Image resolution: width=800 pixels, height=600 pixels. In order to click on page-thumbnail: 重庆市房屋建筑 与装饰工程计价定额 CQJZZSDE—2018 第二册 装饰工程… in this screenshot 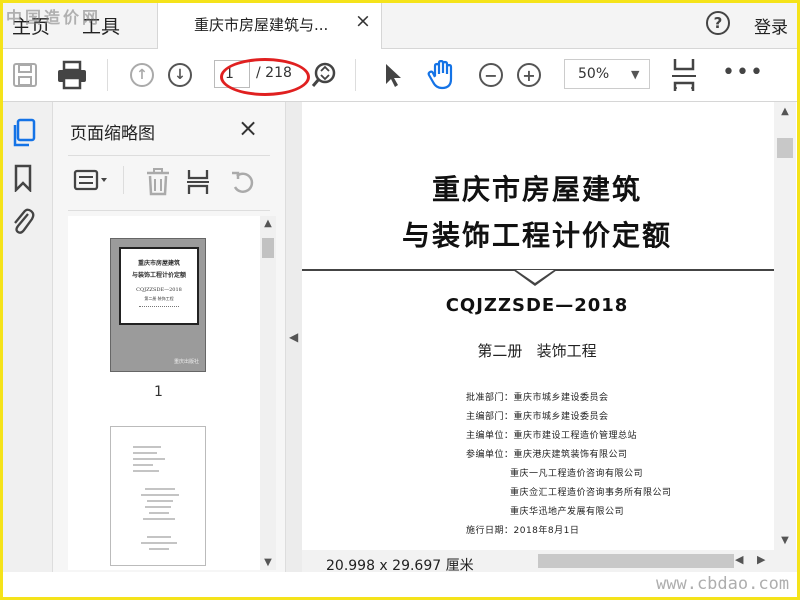, I will do `click(158, 305)`.